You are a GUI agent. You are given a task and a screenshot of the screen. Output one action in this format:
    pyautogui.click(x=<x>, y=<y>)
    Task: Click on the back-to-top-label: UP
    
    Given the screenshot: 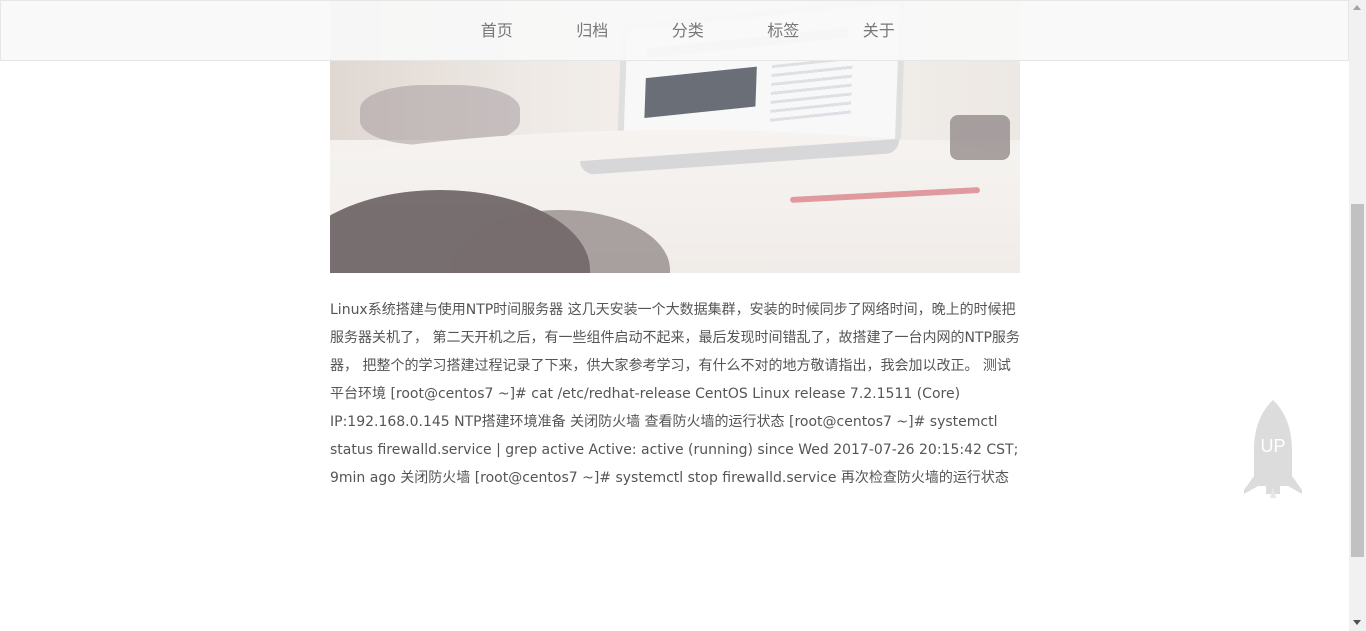 What is the action you would take?
    pyautogui.click(x=1273, y=446)
    